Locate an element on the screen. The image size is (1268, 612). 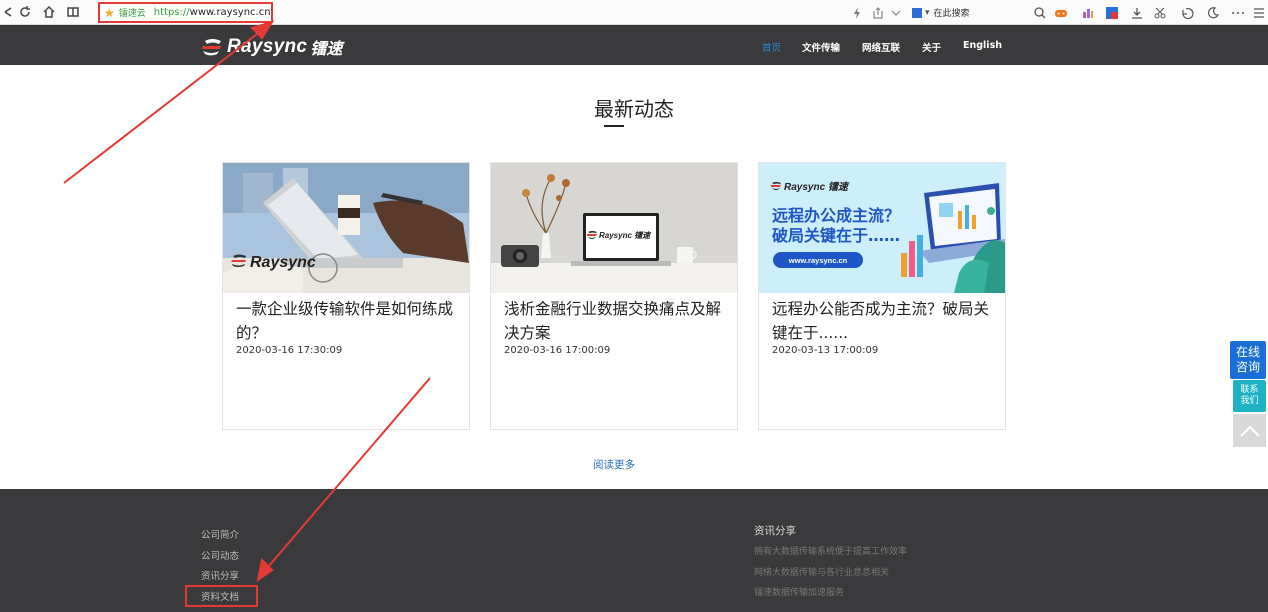
bookmark-star-icon: ★ is located at coordinates (109, 13).